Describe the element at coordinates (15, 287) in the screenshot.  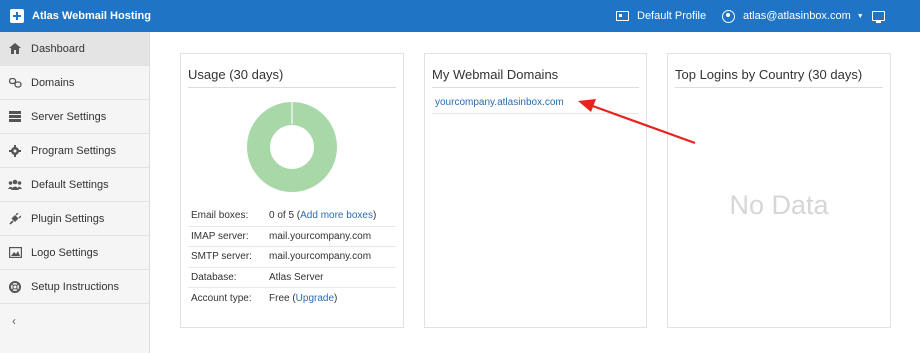
I see `lifebuoy-icon` at that location.